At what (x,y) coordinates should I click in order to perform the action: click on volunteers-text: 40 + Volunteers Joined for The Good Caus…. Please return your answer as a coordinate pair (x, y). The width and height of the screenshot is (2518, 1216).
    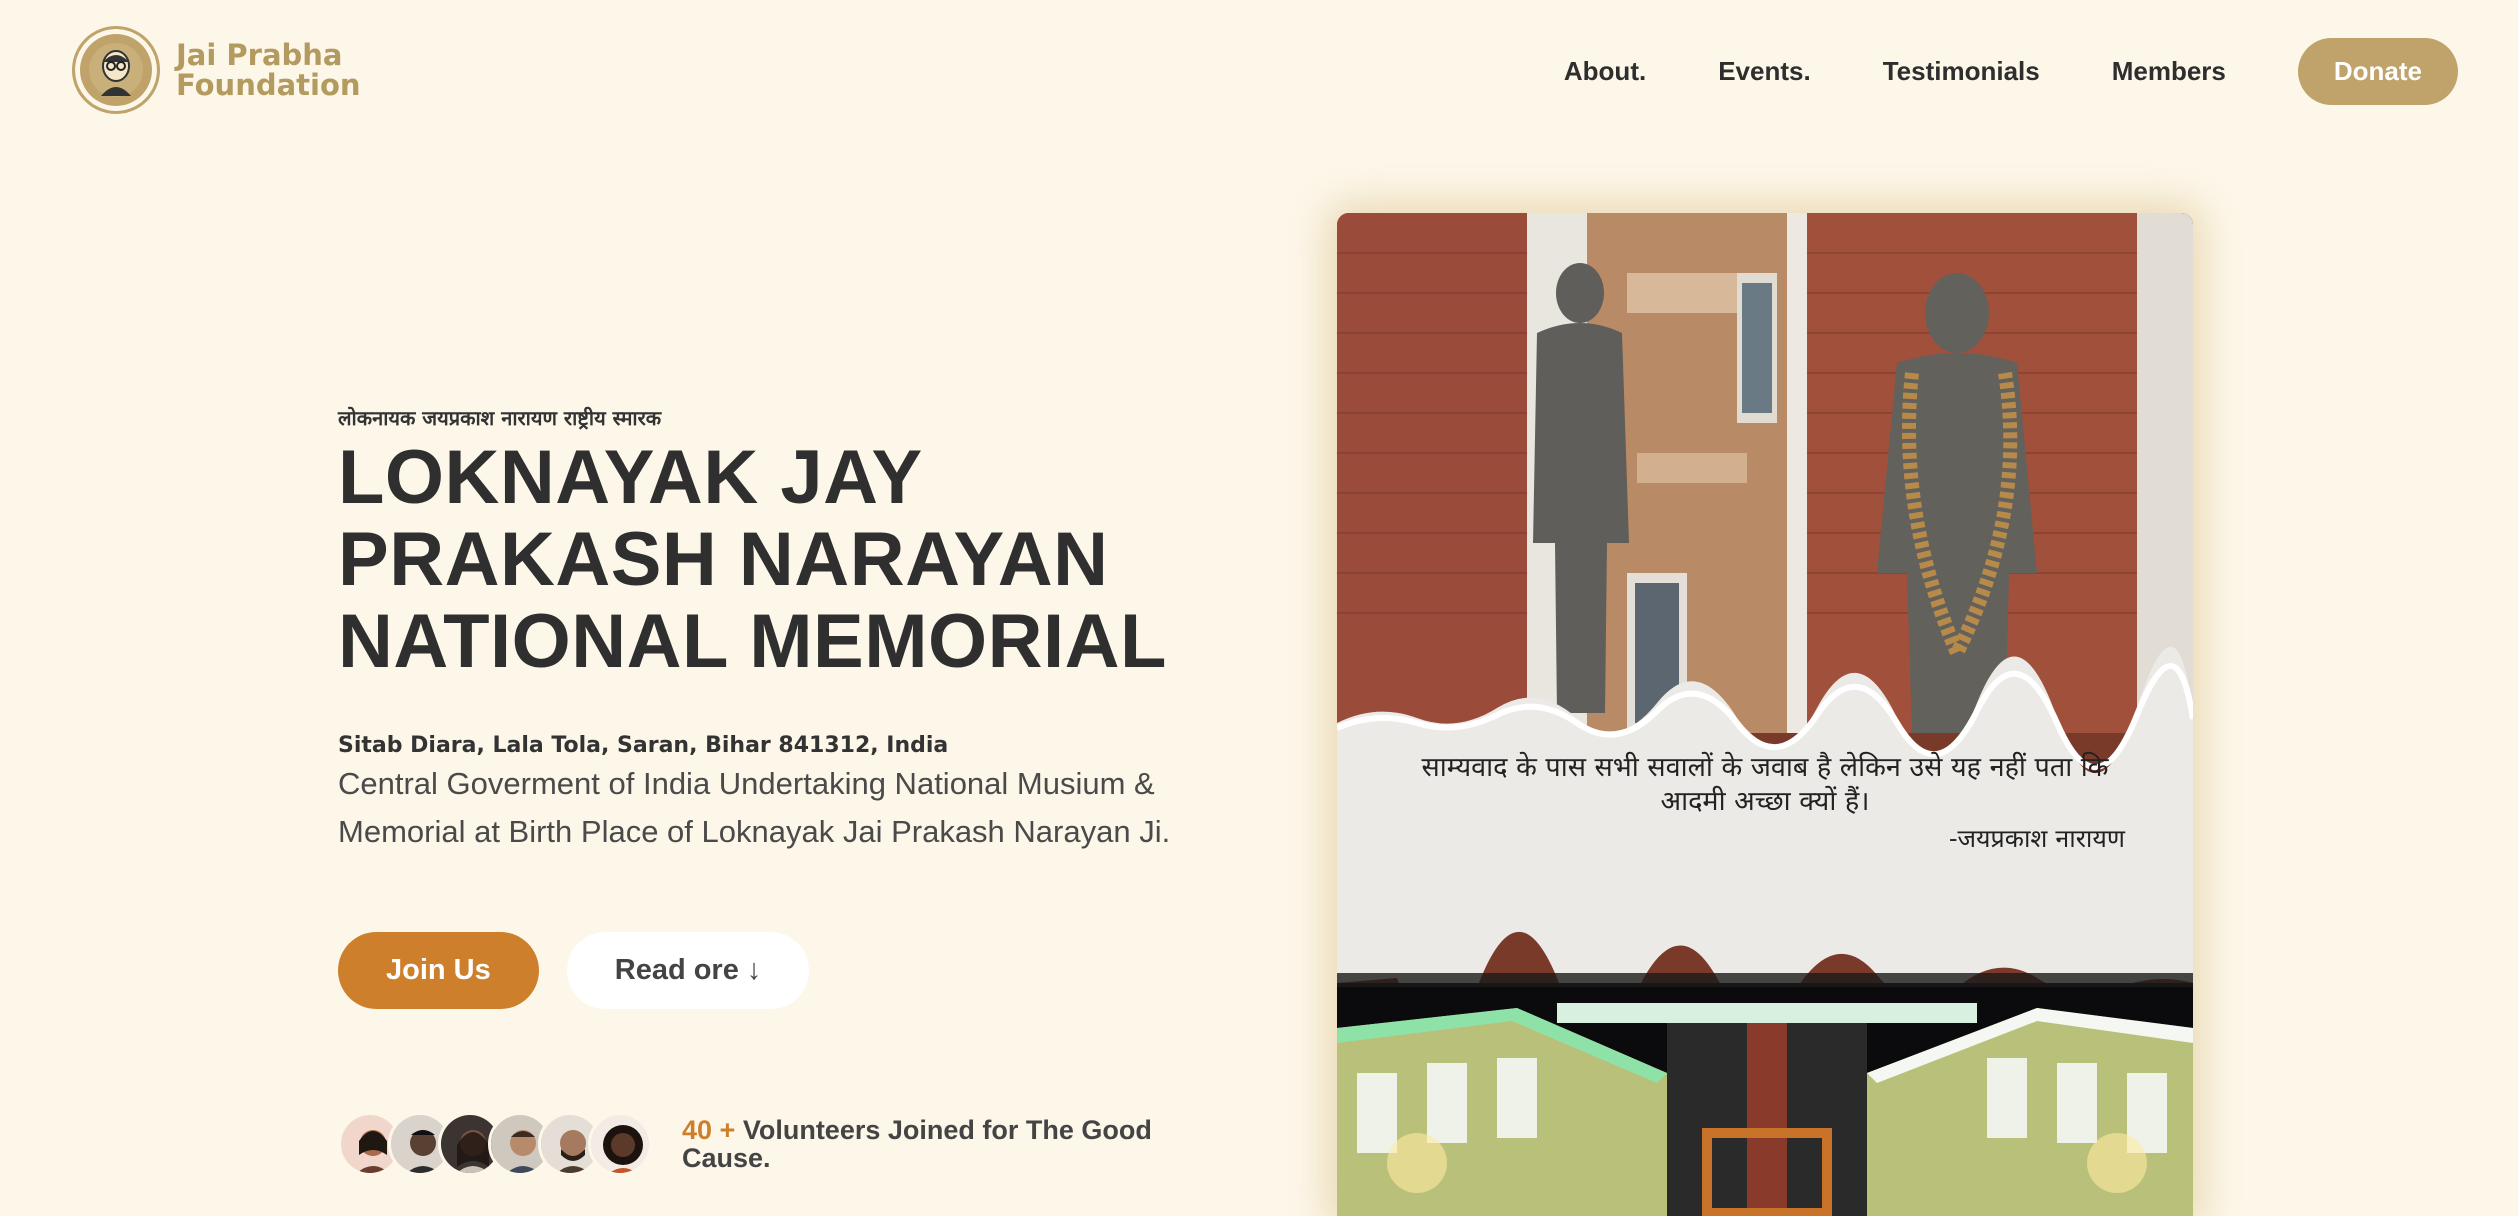
    Looking at the image, I should click on (942, 1144).